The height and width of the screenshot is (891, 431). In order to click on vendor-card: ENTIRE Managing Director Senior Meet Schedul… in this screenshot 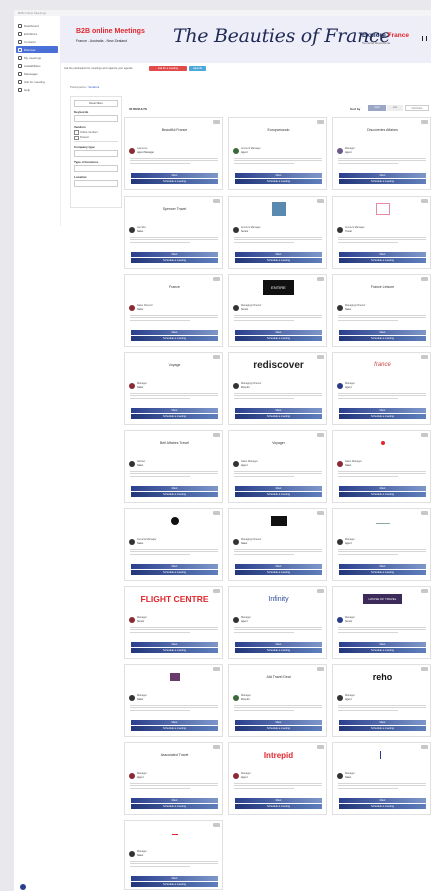, I will do `click(277, 310)`.